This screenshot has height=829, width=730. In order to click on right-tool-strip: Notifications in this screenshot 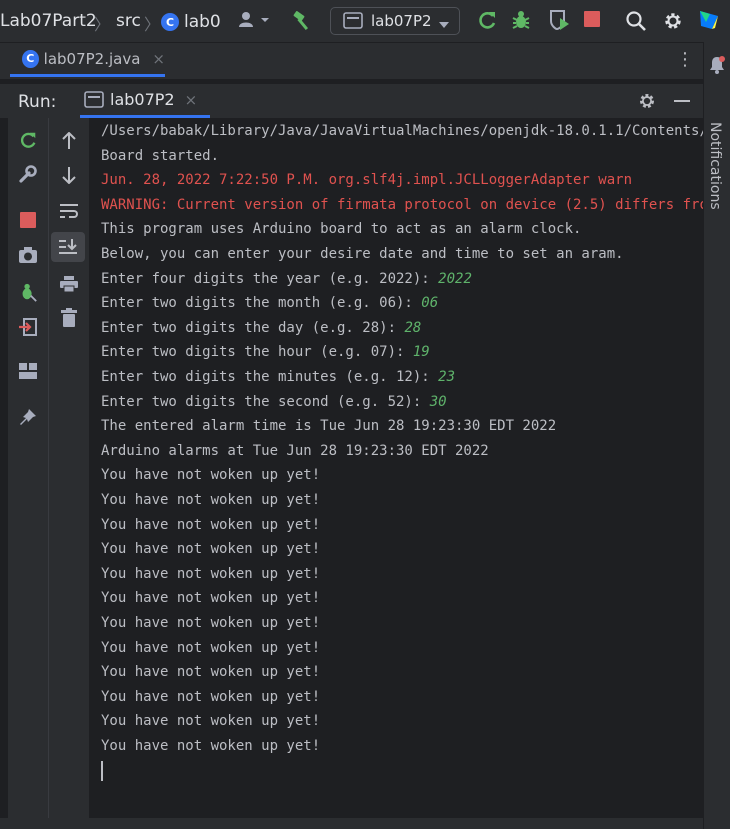, I will do `click(716, 435)`.